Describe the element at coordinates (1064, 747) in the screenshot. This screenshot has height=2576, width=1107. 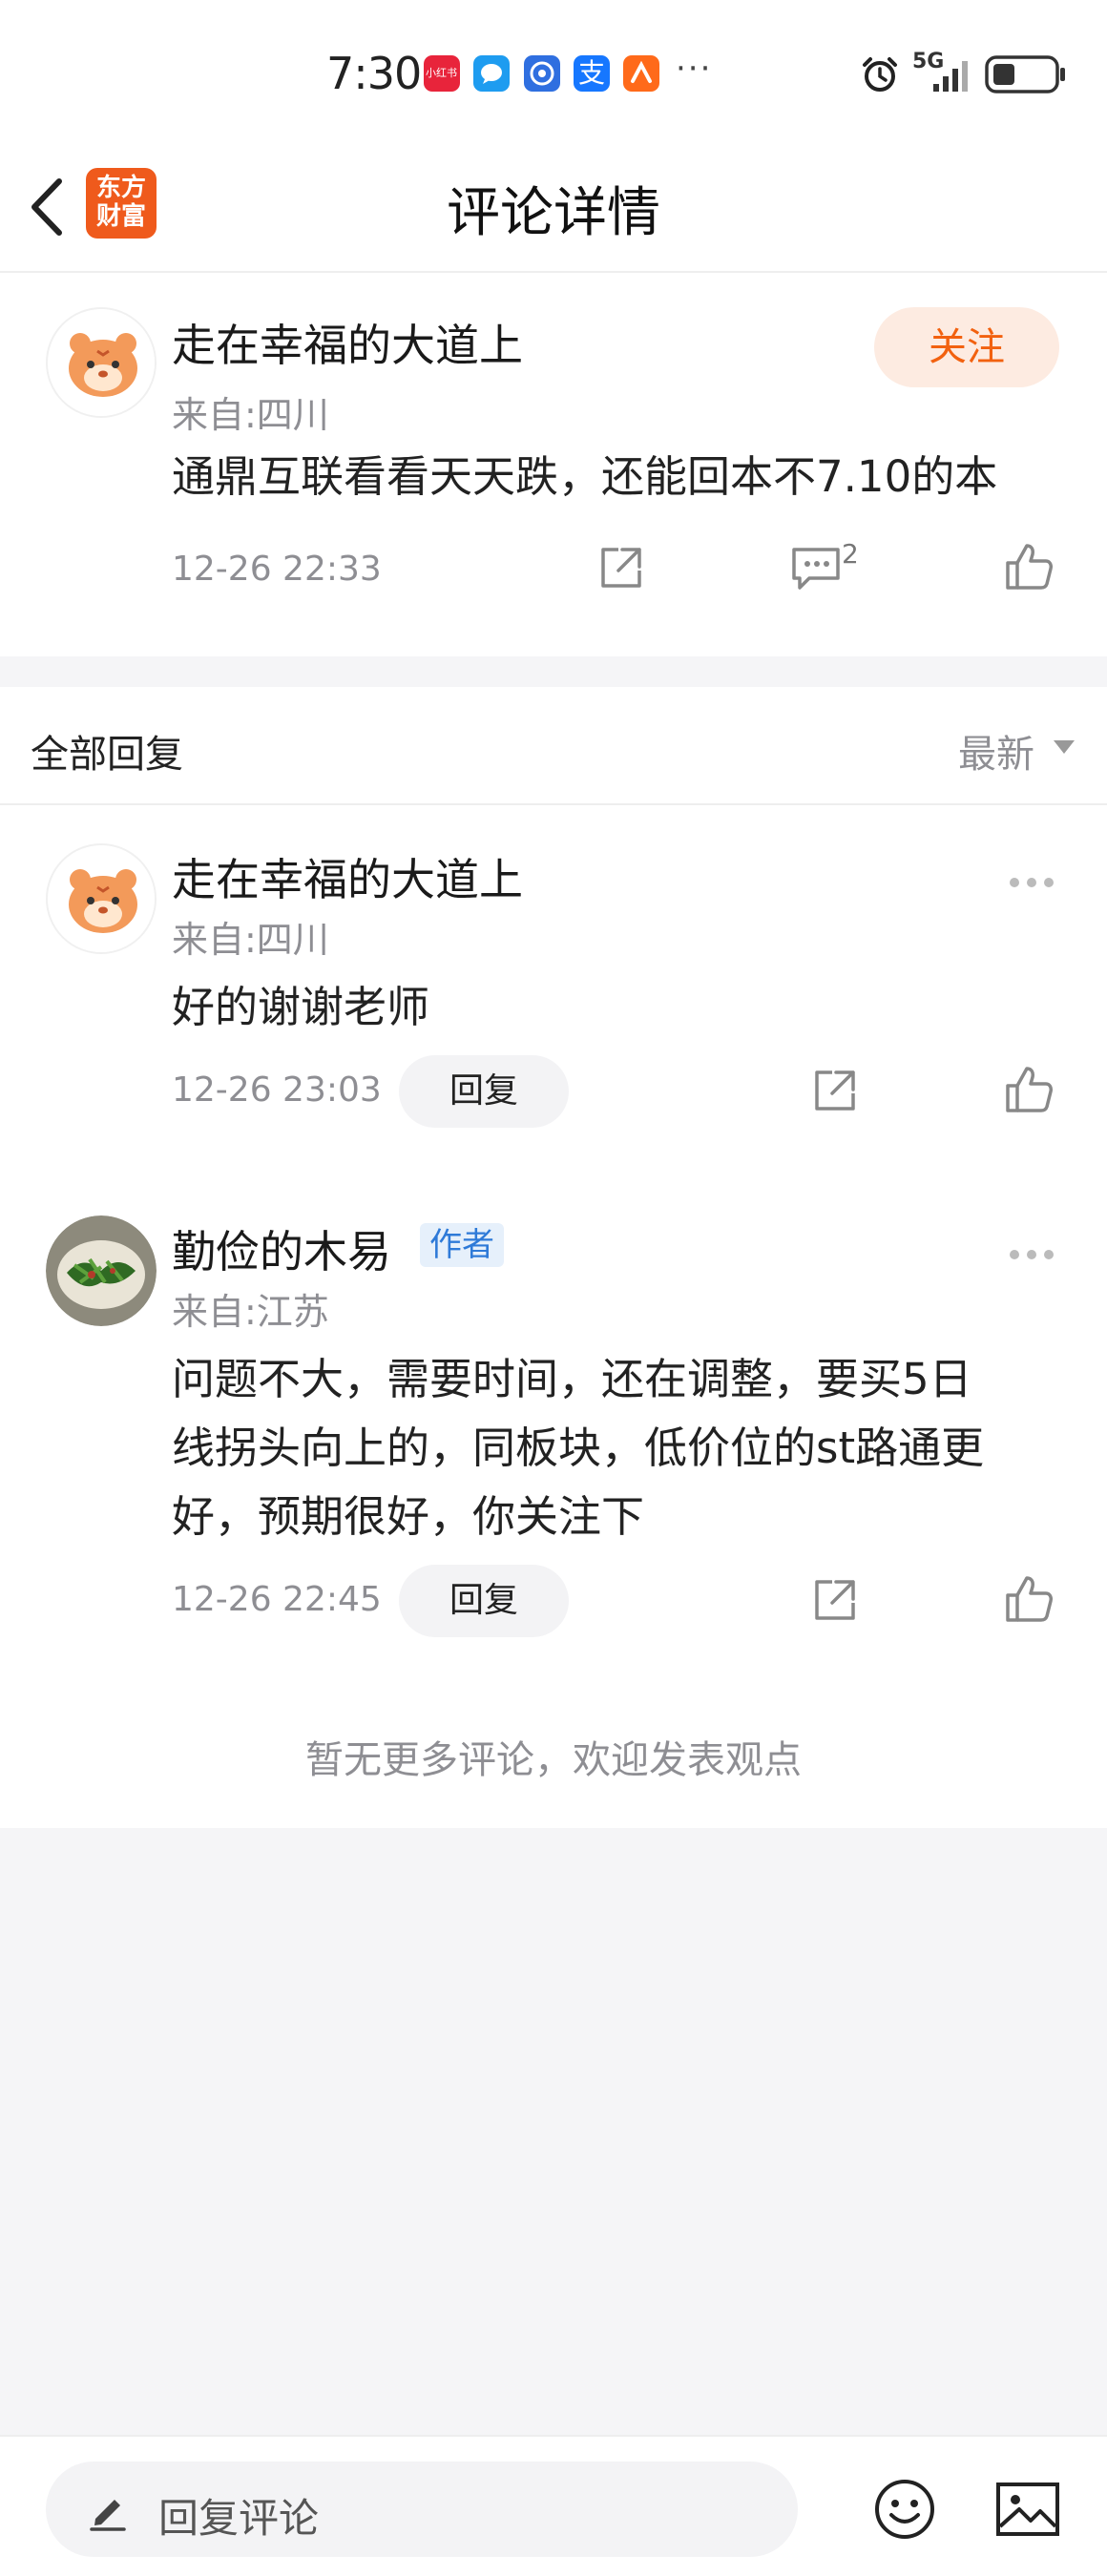
I see `chevron-down-icon` at that location.